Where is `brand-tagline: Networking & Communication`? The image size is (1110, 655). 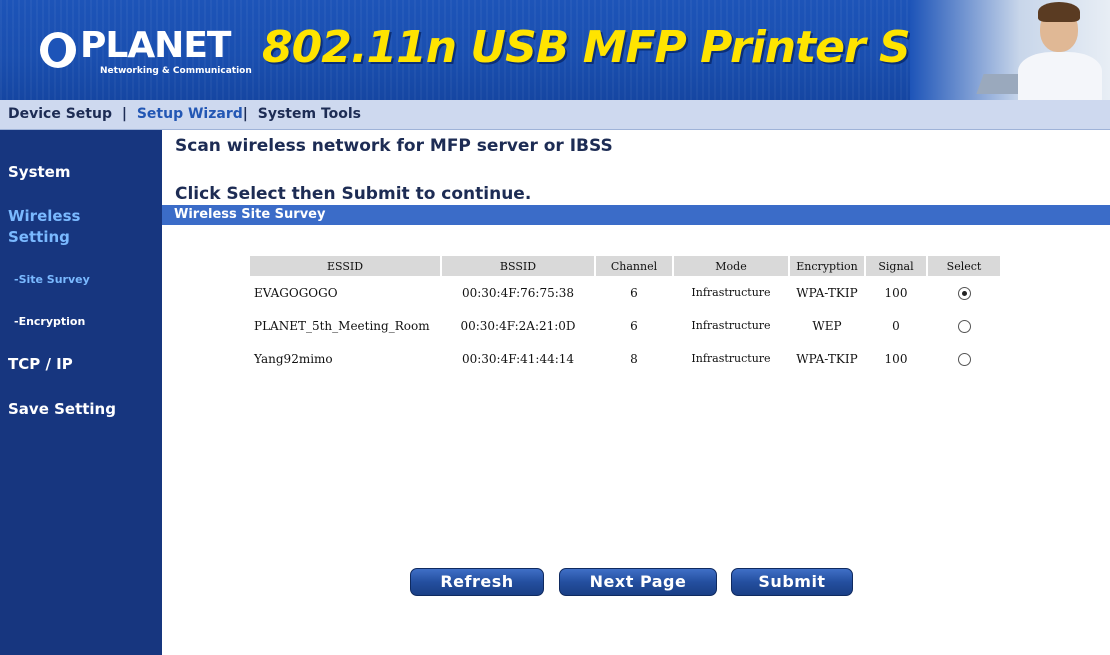
brand-tagline: Networking & Communication is located at coordinates (176, 71).